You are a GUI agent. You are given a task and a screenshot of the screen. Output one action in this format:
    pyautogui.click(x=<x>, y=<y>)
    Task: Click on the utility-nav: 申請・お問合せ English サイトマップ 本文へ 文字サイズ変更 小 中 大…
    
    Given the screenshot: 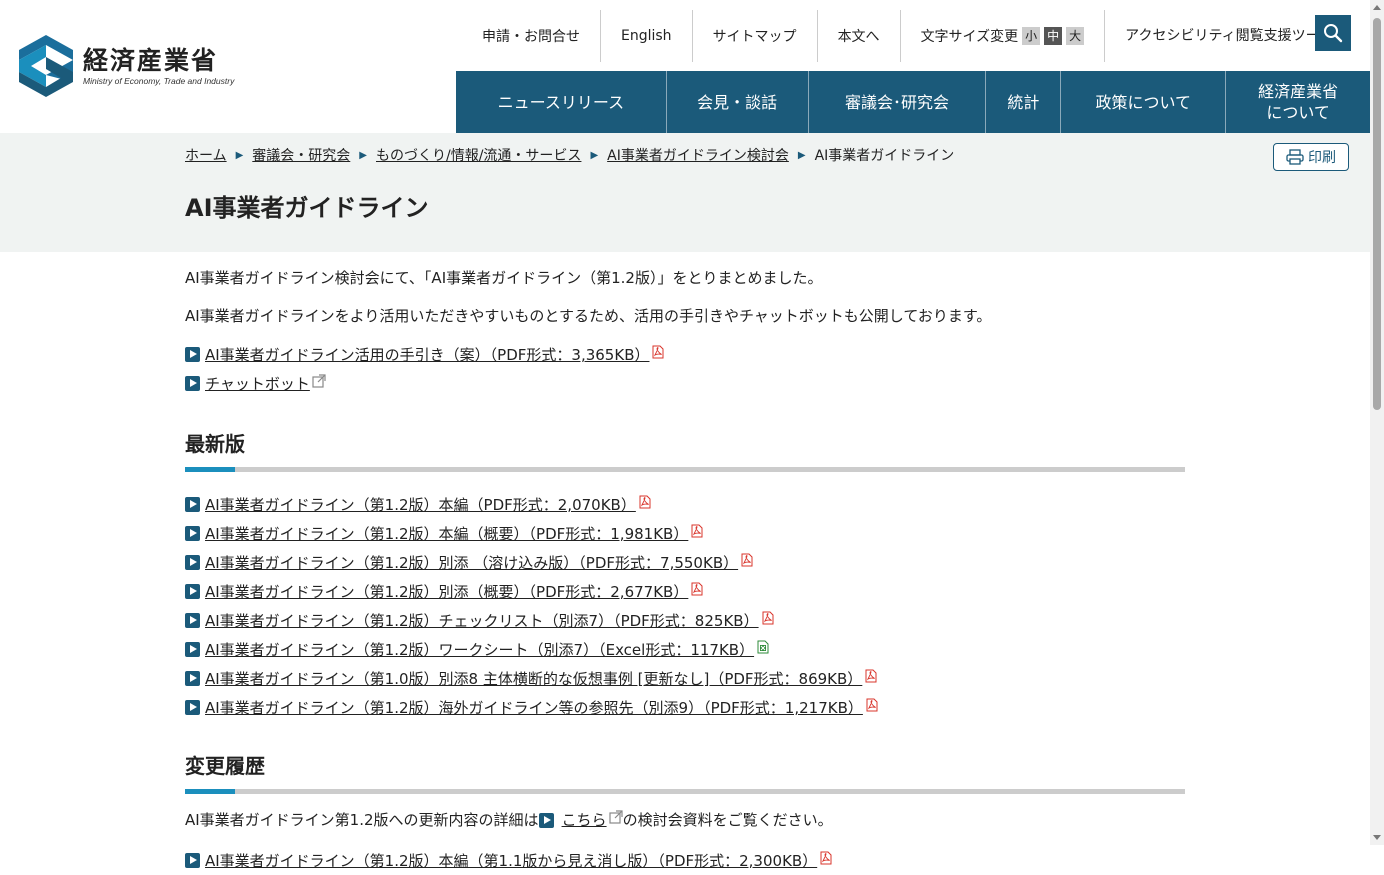 What is the action you would take?
    pyautogui.click(x=908, y=36)
    